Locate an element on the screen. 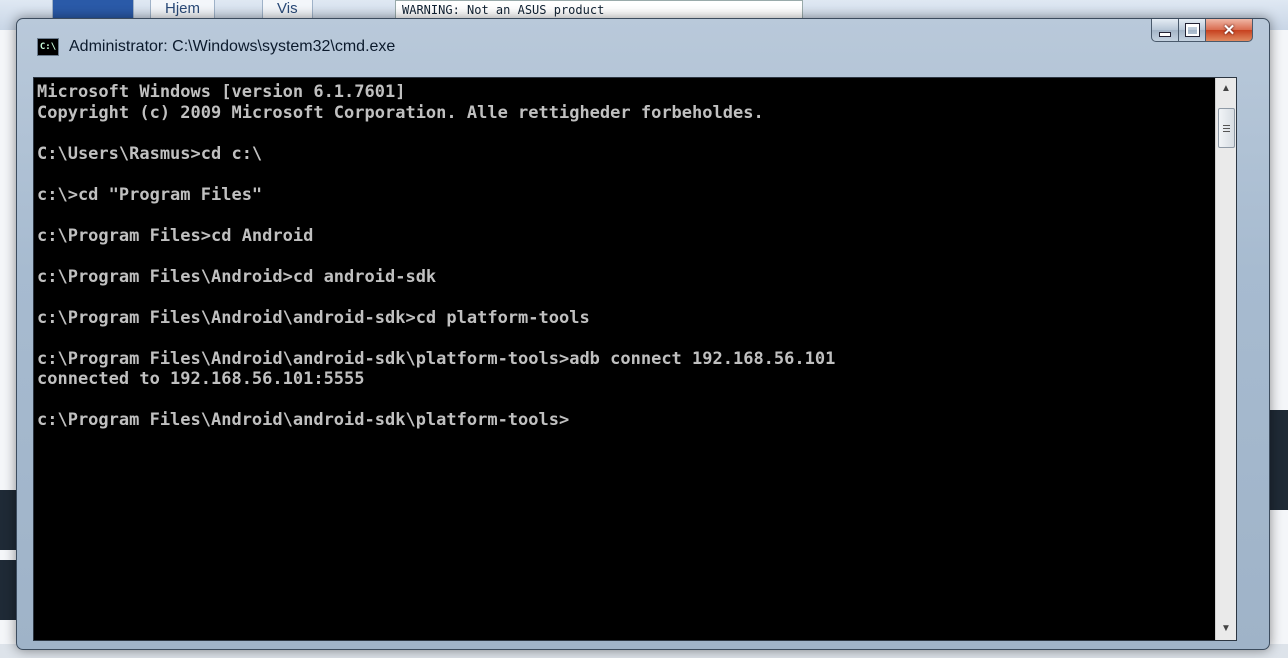 The image size is (1288, 658). maximize-icon is located at coordinates (1192, 30).